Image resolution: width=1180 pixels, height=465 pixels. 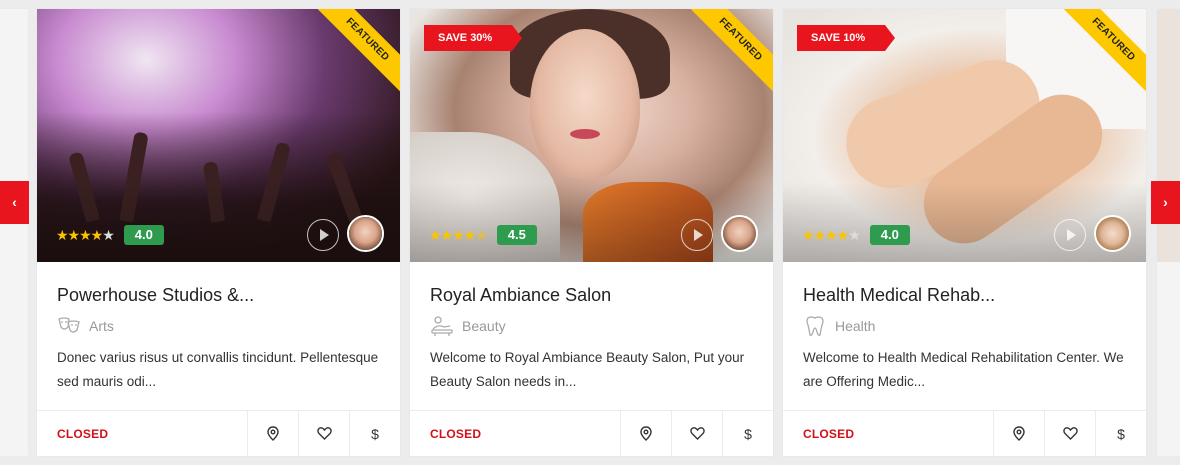 I want to click on listing-card-partial-left, so click(x=14, y=232).